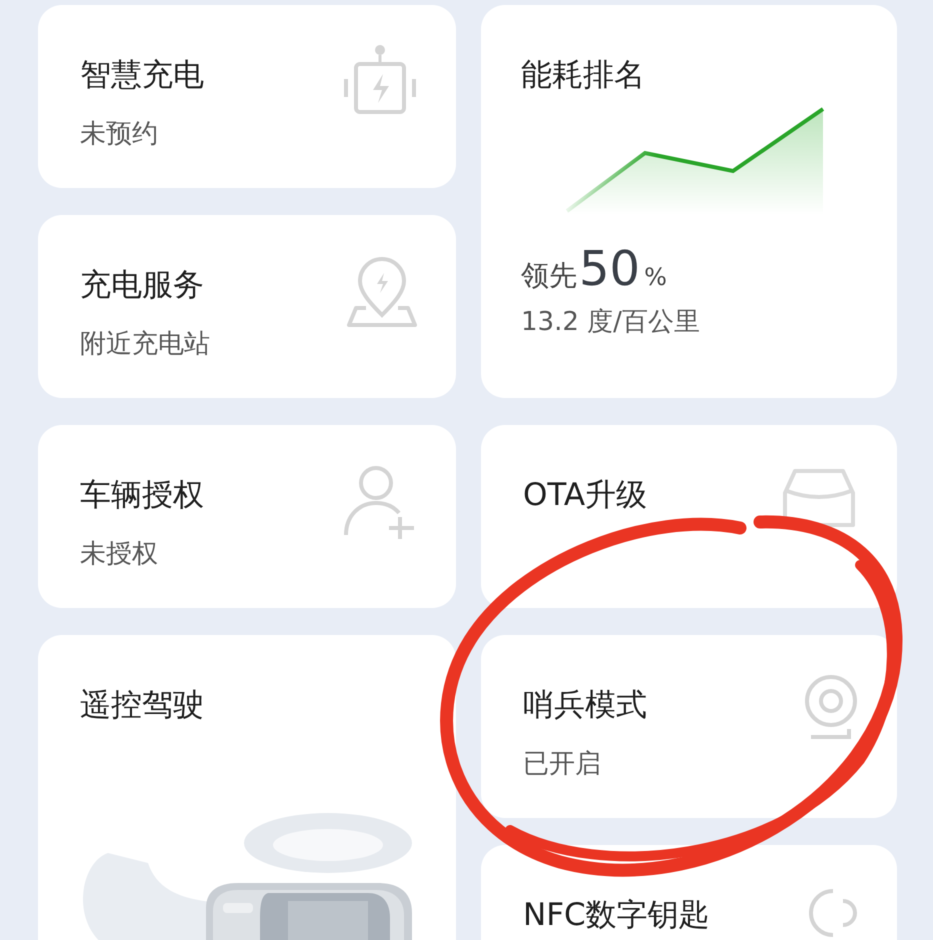  I want to click on card-title: 能耗排名, so click(583, 75).